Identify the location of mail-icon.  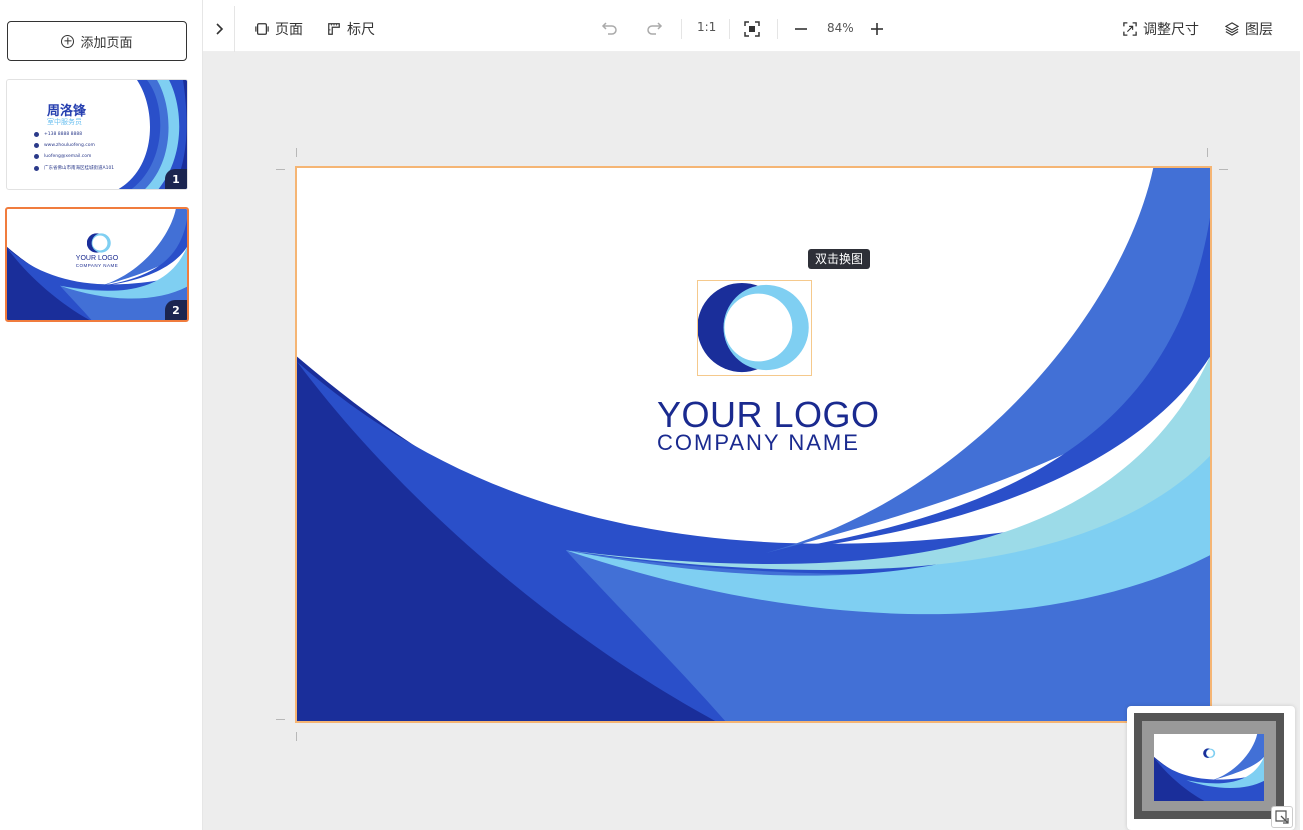
(36, 156).